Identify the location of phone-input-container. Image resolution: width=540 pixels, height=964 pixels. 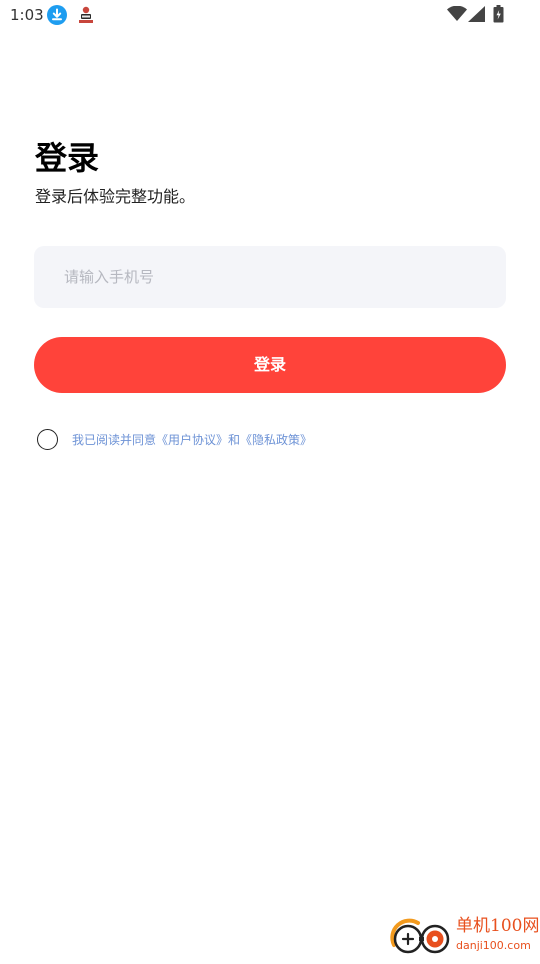
(270, 277).